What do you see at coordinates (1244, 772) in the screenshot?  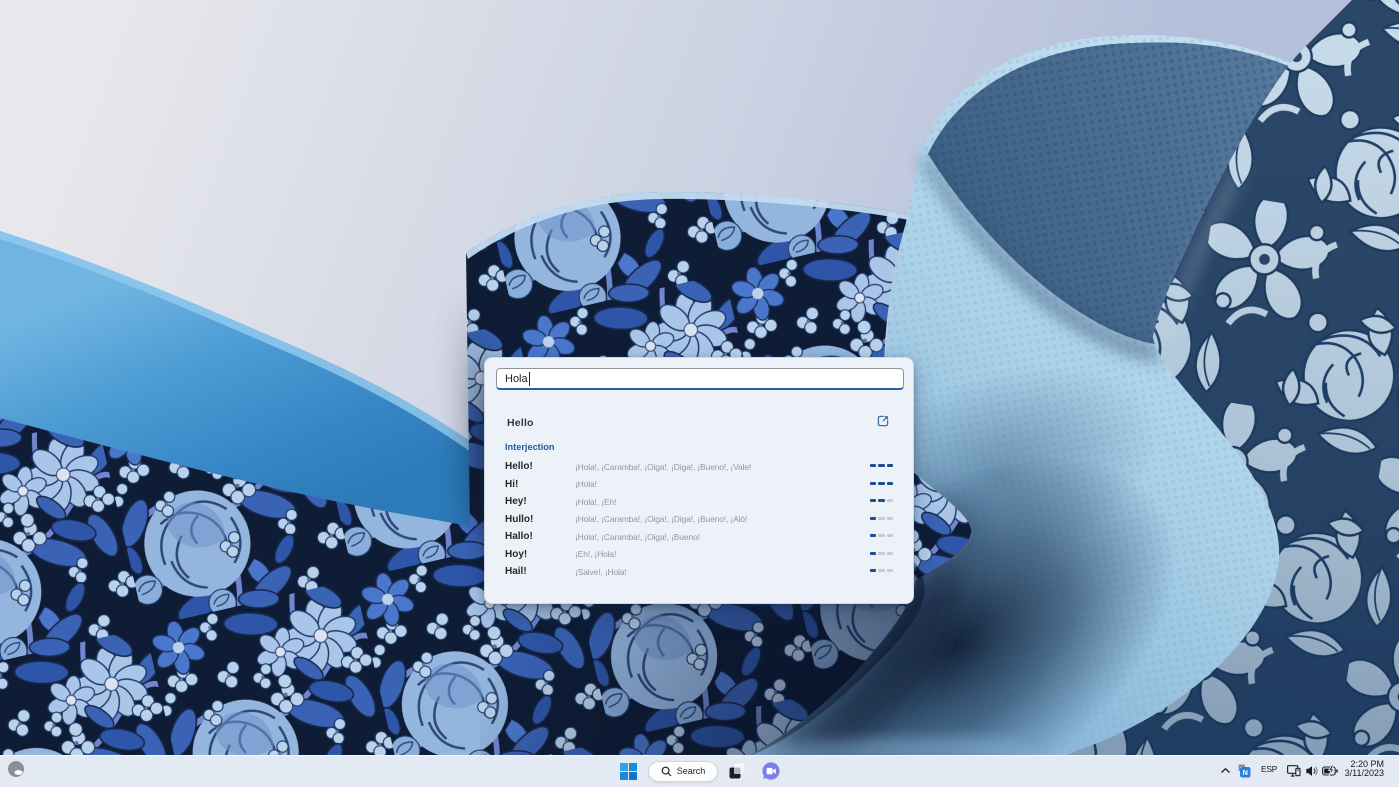 I see `svg-text: N` at bounding box center [1244, 772].